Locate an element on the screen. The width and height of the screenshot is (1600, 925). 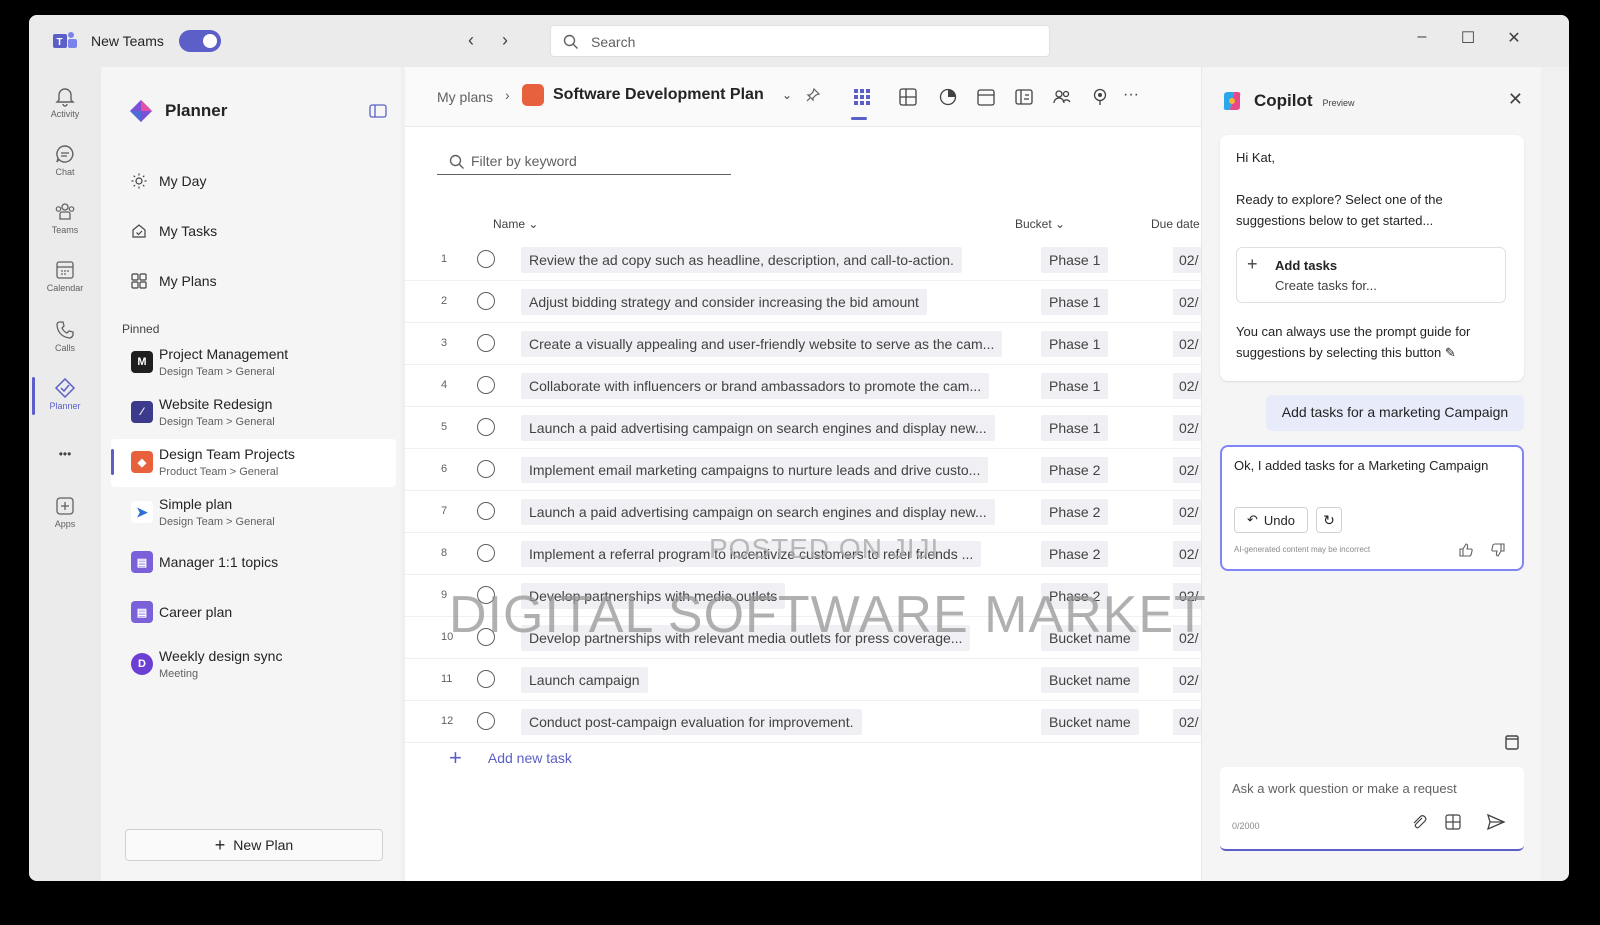
pinned-plan-website-redesign: ⁄ Website Redesign Design Team > General is located at coordinates (253, 413).